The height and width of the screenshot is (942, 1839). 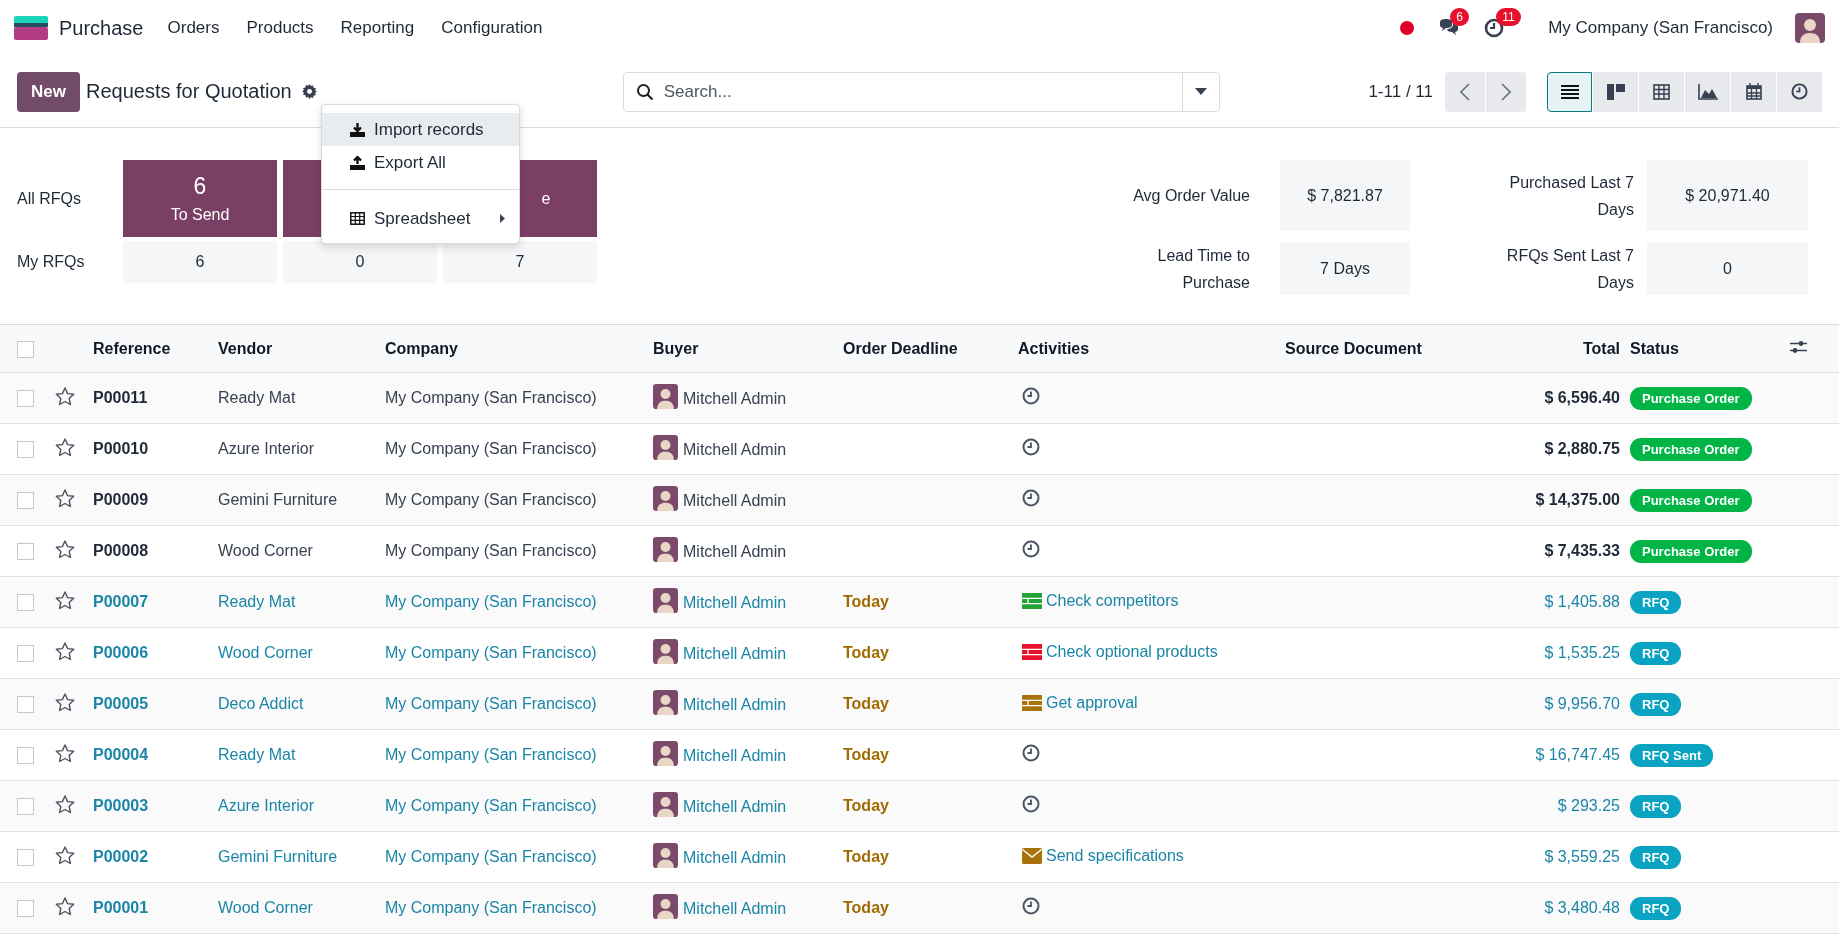 I want to click on stat-count: 7, so click(x=520, y=262).